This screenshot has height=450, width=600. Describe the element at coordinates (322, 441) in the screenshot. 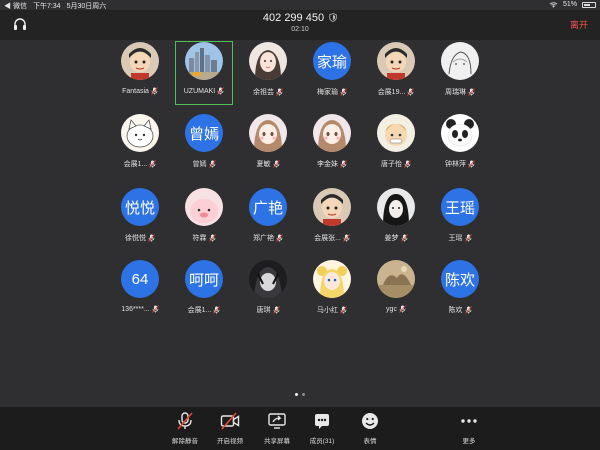

I see `toolbar-label: 成员(31)` at that location.